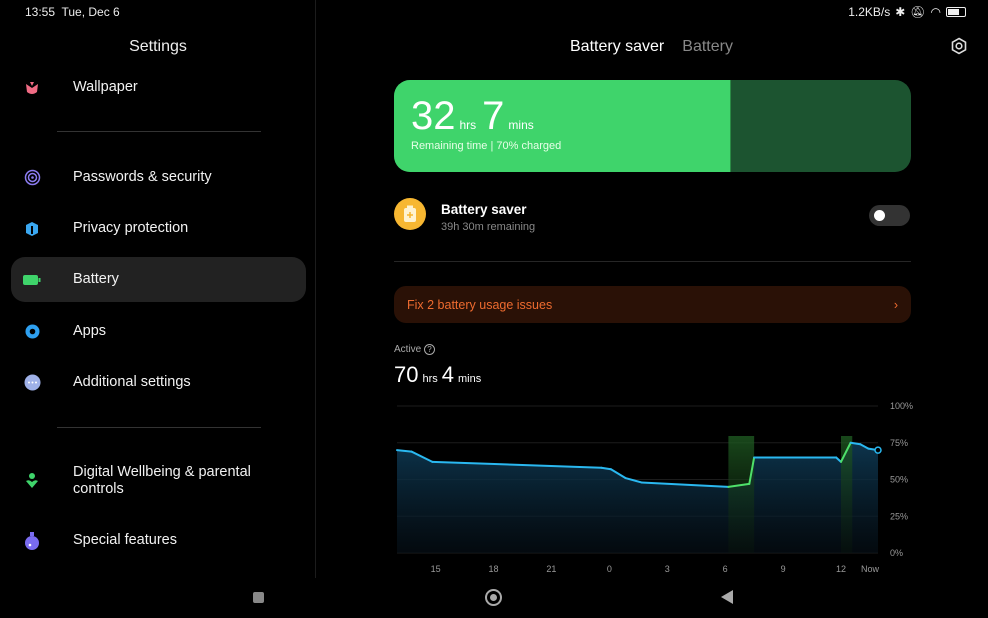 This screenshot has height=618, width=988. I want to click on x-tick-label: 6, so click(725, 569).